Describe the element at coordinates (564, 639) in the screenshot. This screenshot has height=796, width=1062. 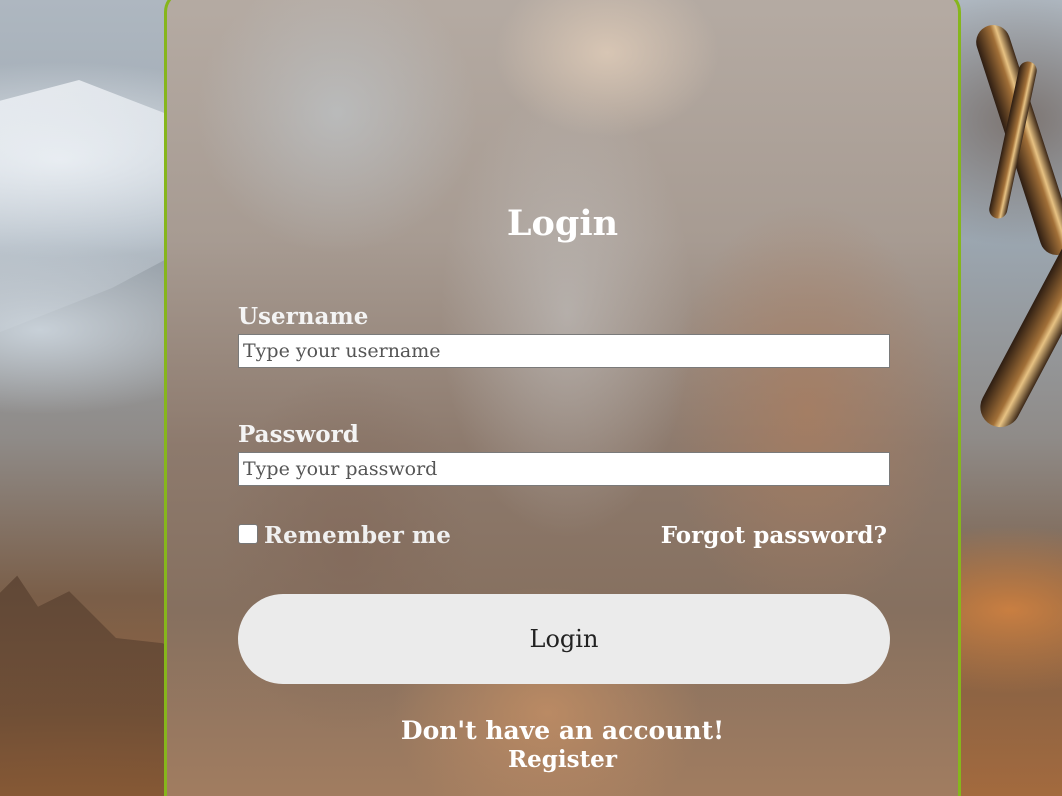
I see `login-button: Login` at that location.